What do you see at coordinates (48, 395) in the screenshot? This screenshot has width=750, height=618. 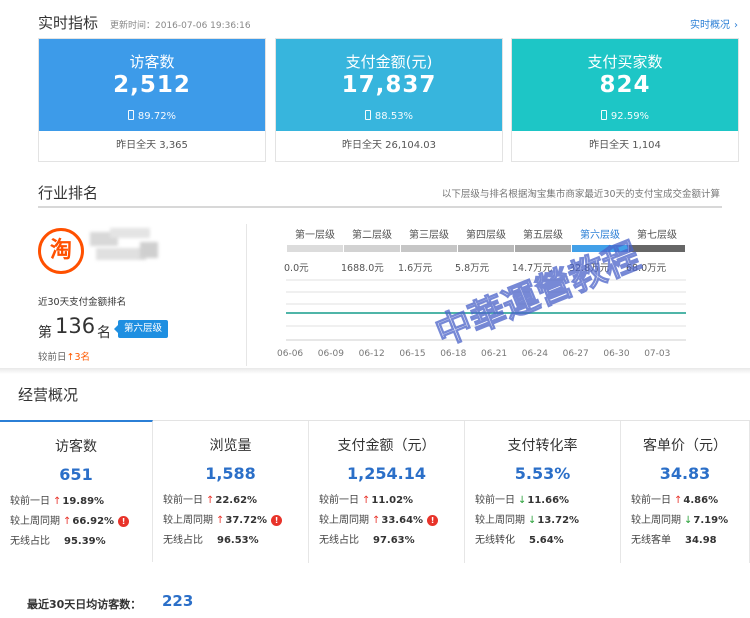 I see `overview-title: 经营概况` at bounding box center [48, 395].